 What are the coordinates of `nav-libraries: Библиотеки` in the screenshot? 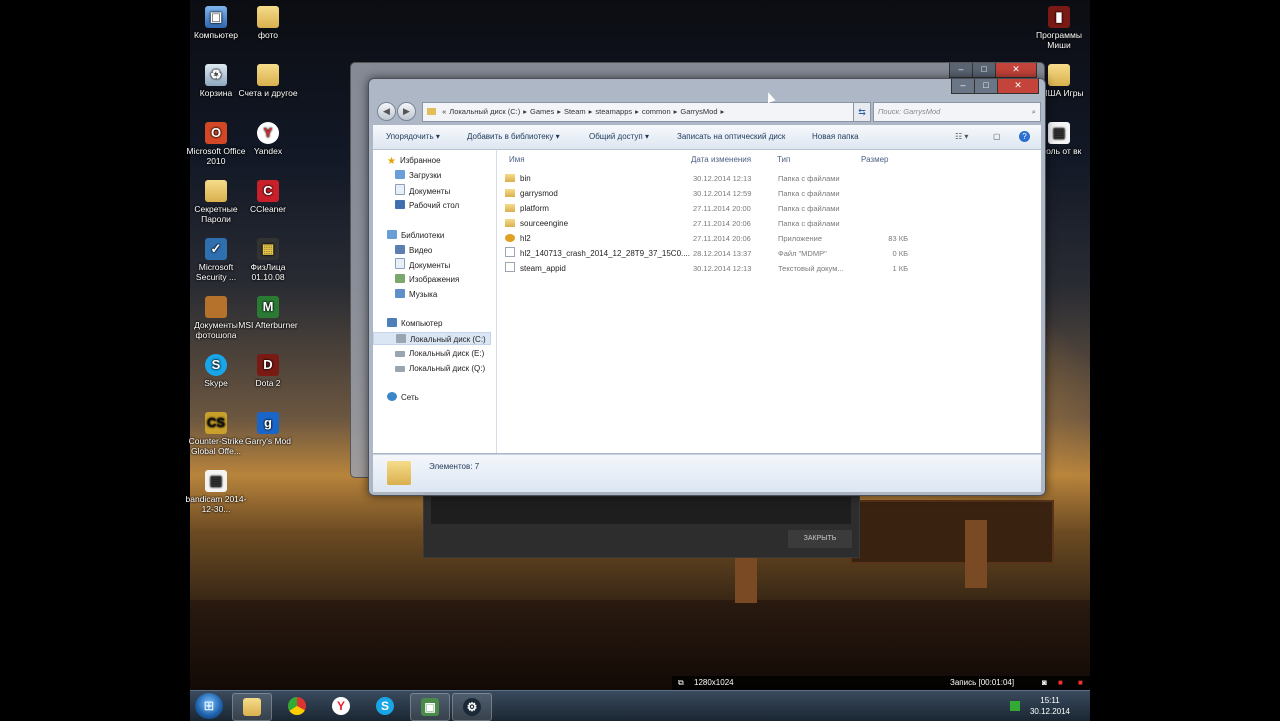 It's located at (415, 235).